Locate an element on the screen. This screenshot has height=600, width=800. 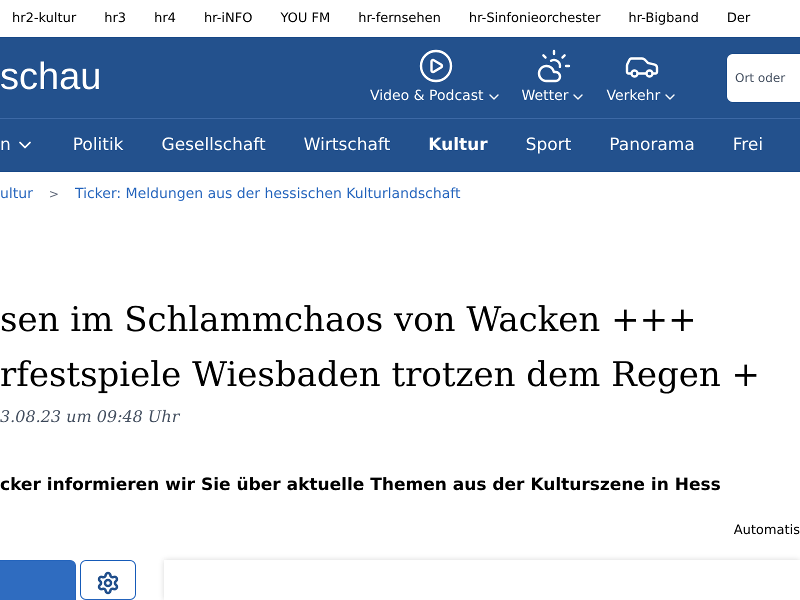
top-link: YOU FM is located at coordinates (305, 18).